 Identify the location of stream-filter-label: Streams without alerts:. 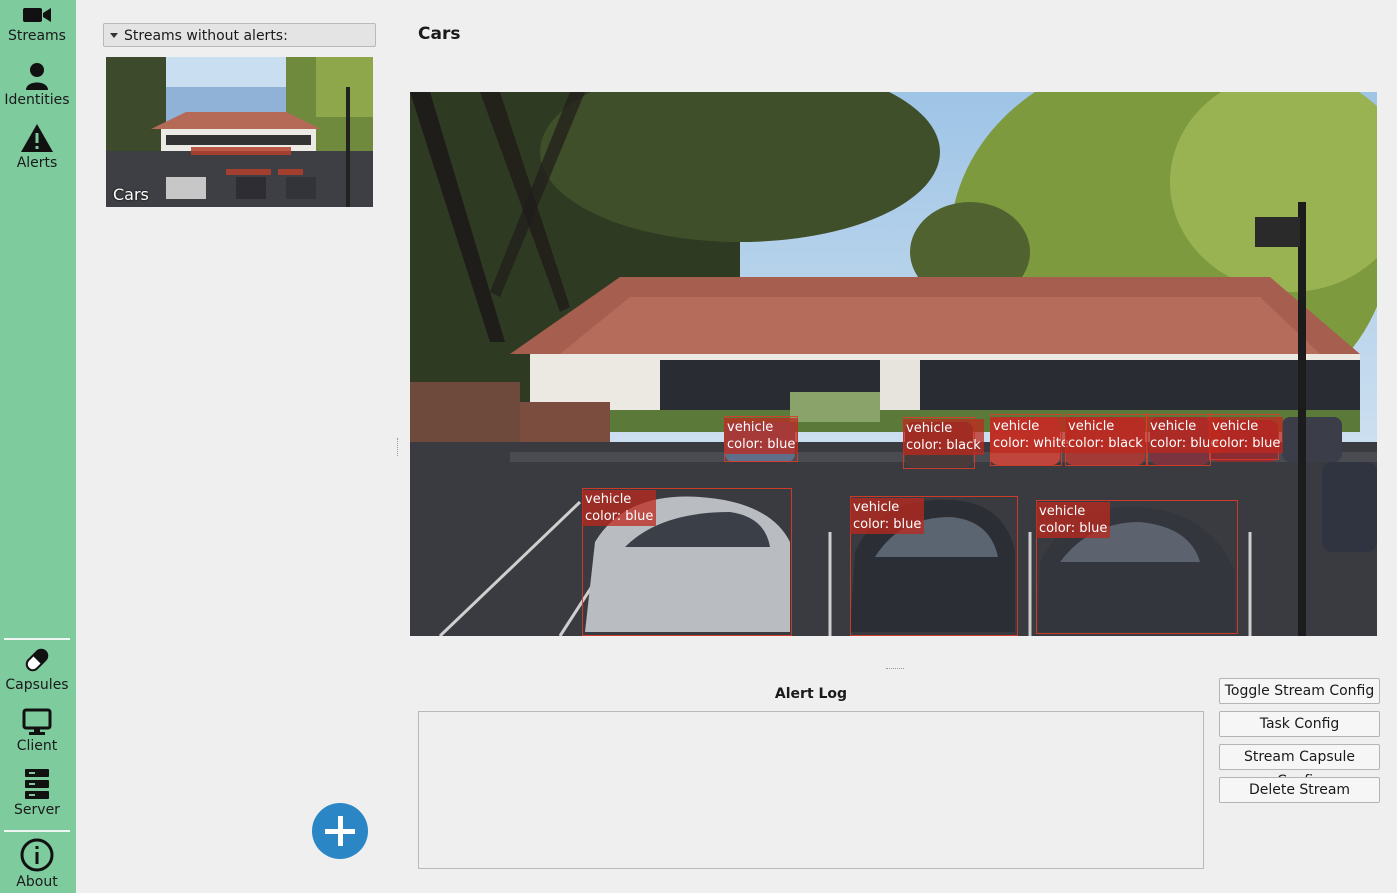
(206, 36).